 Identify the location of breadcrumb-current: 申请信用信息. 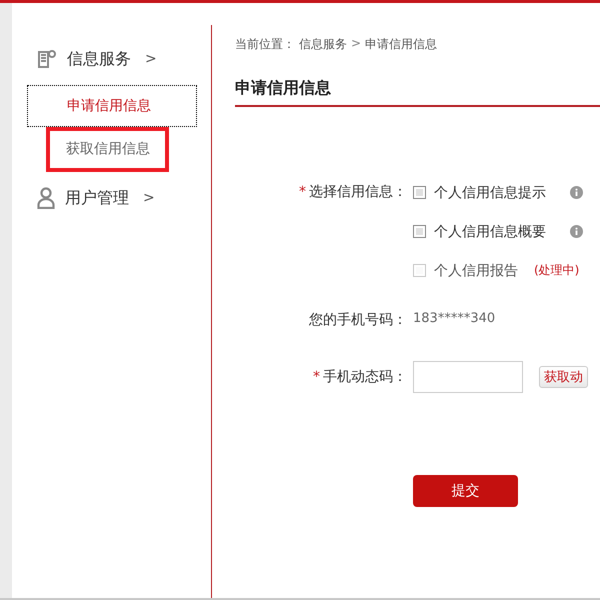
(401, 44).